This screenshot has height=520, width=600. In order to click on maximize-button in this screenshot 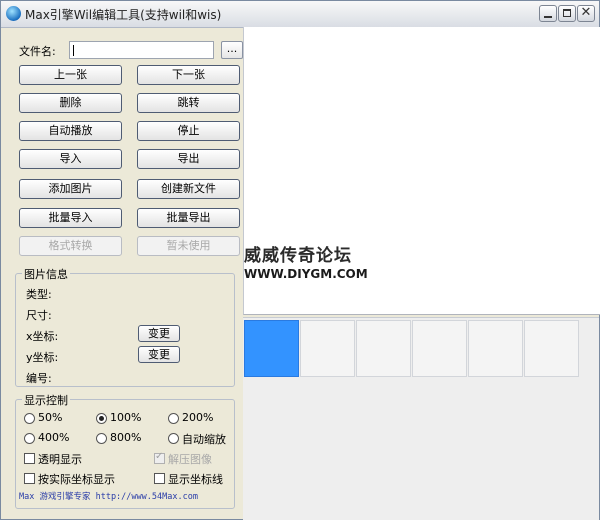, I will do `click(567, 13)`.